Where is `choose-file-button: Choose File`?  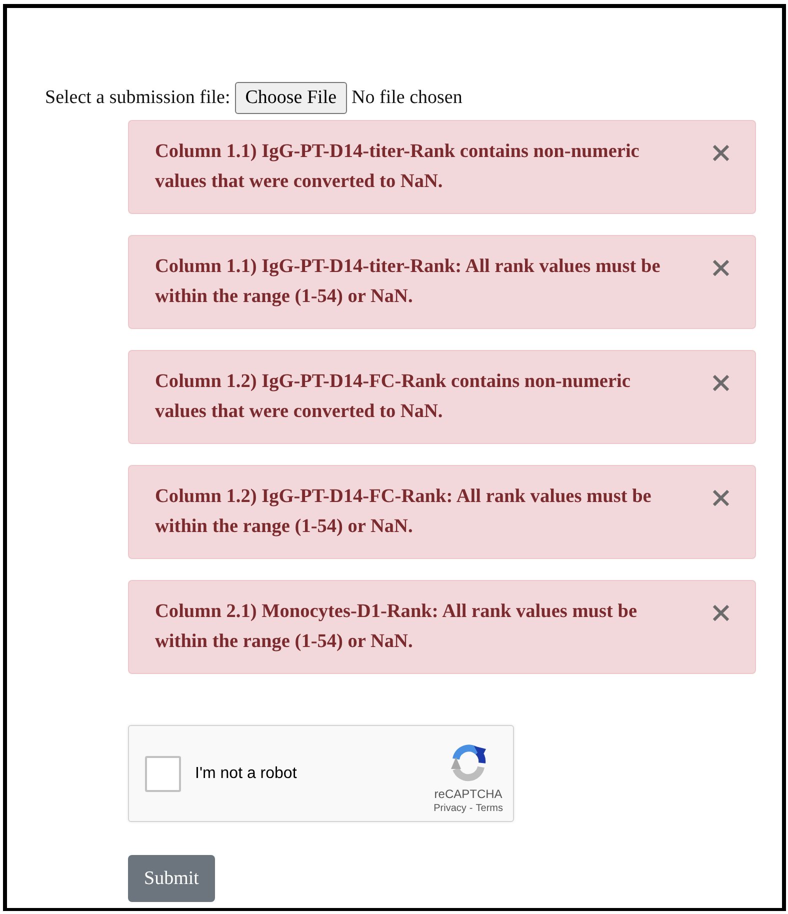
choose-file-button: Choose File is located at coordinates (291, 98).